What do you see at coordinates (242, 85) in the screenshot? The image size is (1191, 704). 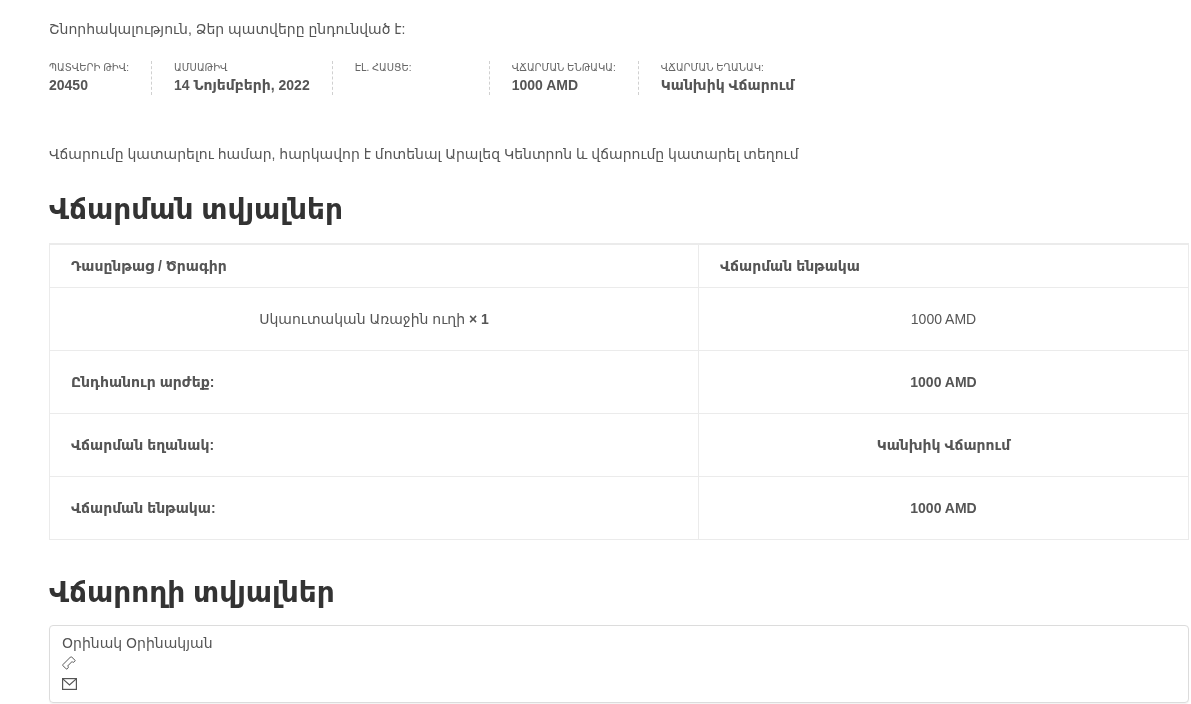 I see `order-detail-value: 14 Նոյեմբերի, 2022` at bounding box center [242, 85].